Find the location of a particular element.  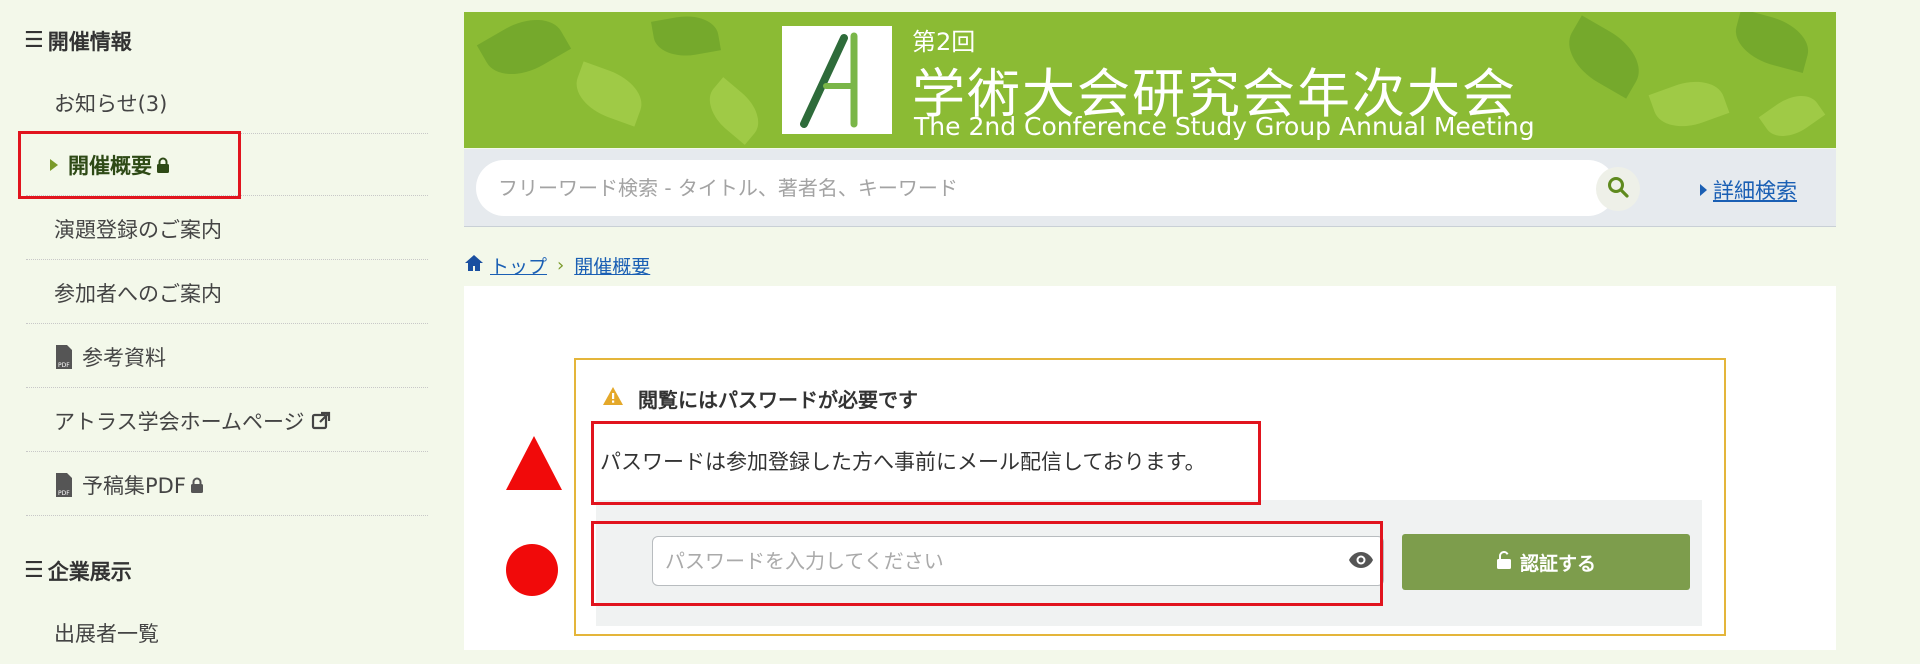

authenticate-label: 認証する is located at coordinates (1557, 563).